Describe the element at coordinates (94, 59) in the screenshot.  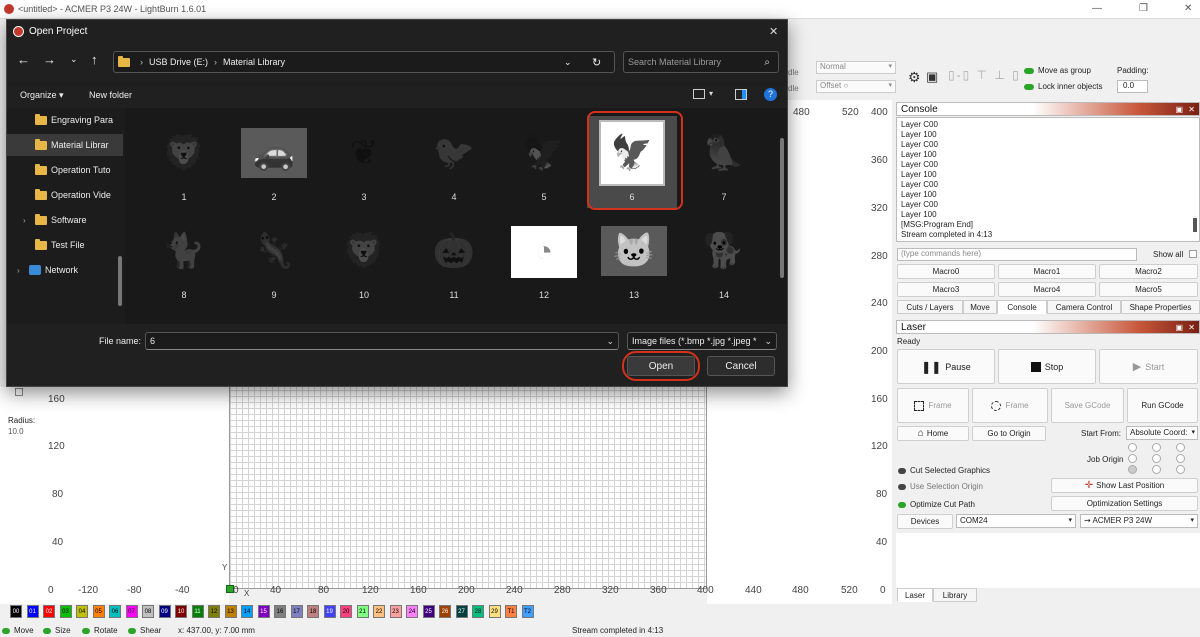
I see `up-arrow-icon: ↑` at that location.